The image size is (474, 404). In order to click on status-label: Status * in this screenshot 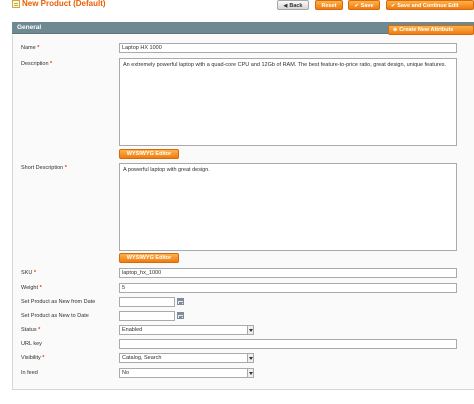, I will do `click(30, 330)`.